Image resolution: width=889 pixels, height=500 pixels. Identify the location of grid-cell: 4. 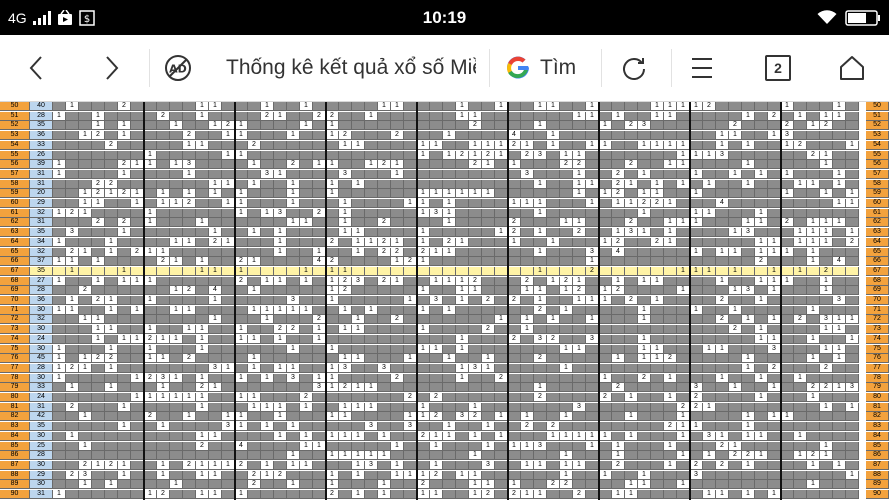
(839, 262).